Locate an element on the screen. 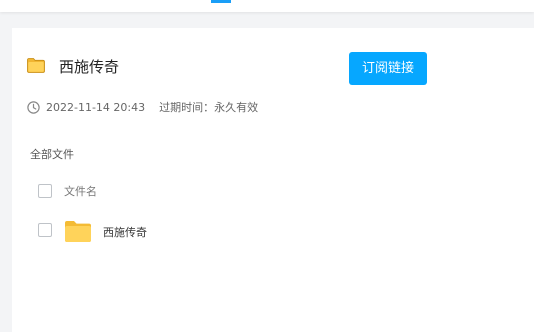  clock-icon is located at coordinates (33, 107).